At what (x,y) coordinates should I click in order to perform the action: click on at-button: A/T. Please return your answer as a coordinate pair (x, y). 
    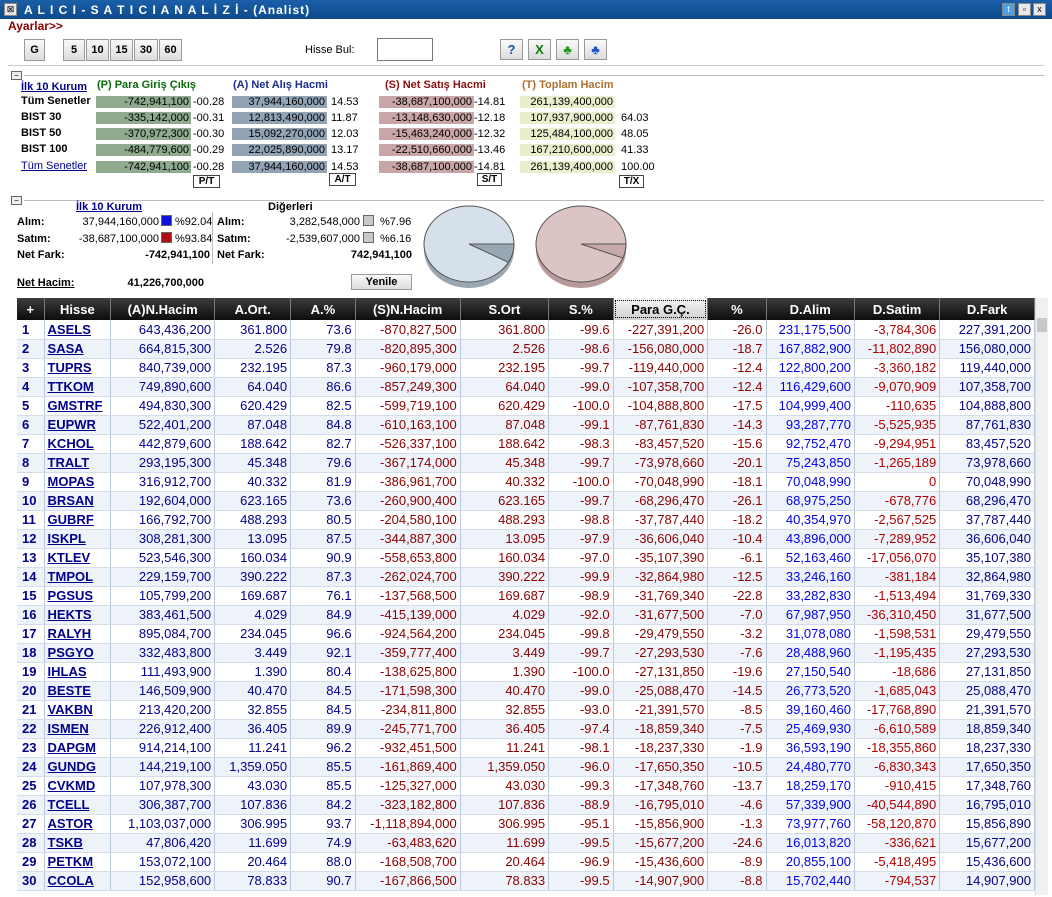
    Looking at the image, I should click on (342, 179).